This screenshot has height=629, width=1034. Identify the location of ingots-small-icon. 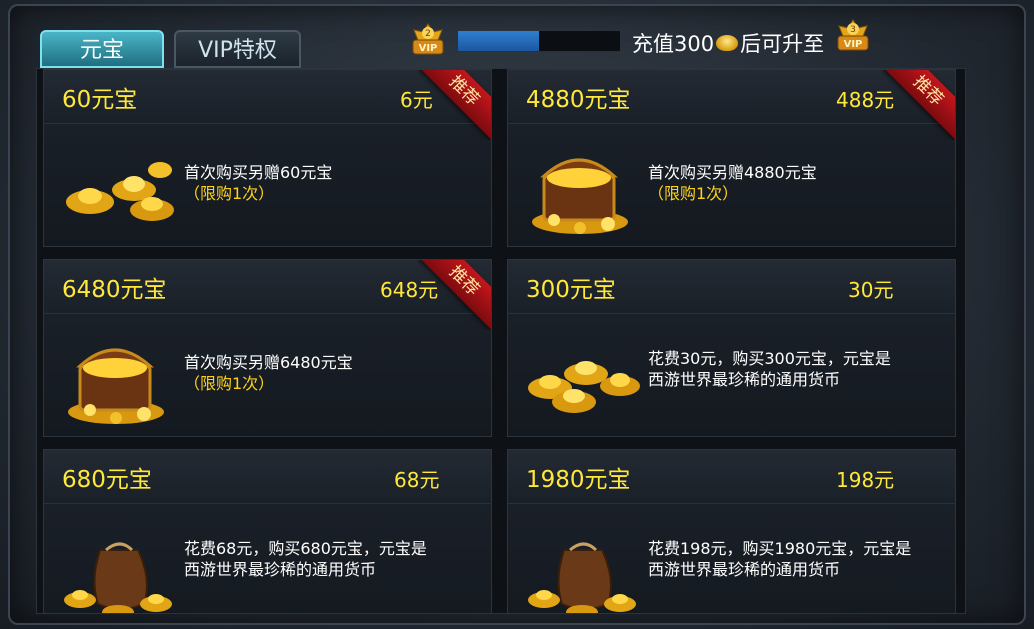
(120, 191).